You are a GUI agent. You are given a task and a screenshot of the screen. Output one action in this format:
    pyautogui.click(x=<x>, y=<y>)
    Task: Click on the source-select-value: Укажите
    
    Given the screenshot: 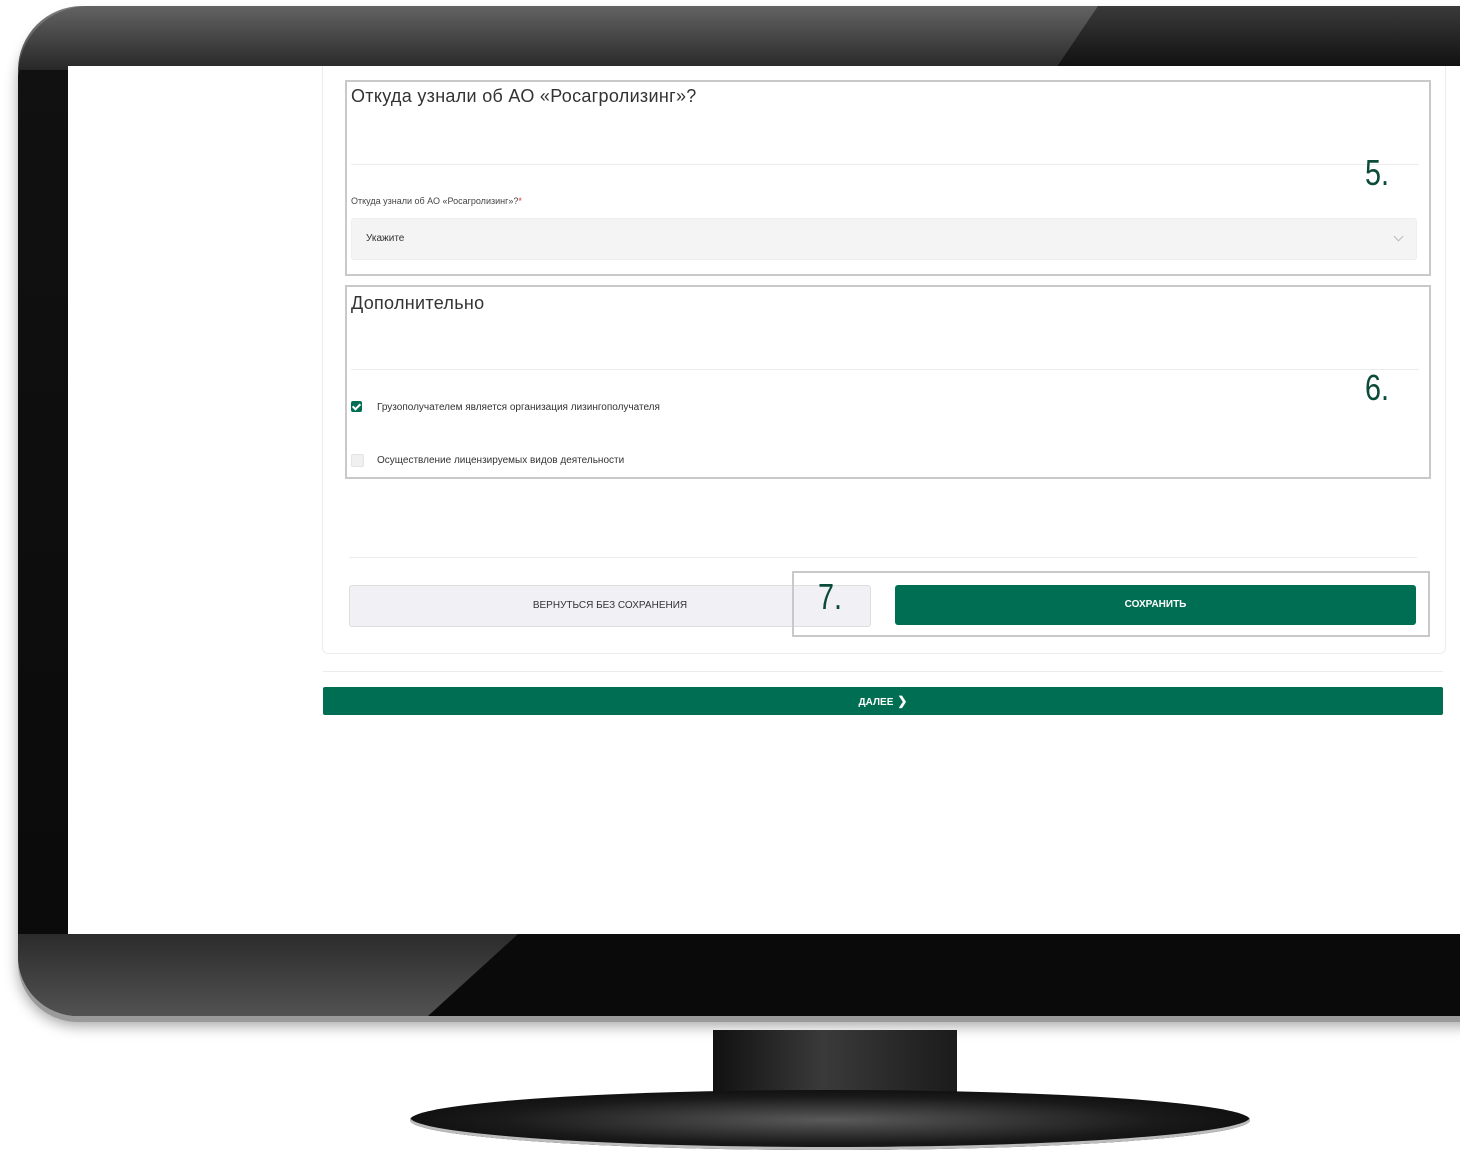 What is the action you would take?
    pyautogui.click(x=385, y=238)
    